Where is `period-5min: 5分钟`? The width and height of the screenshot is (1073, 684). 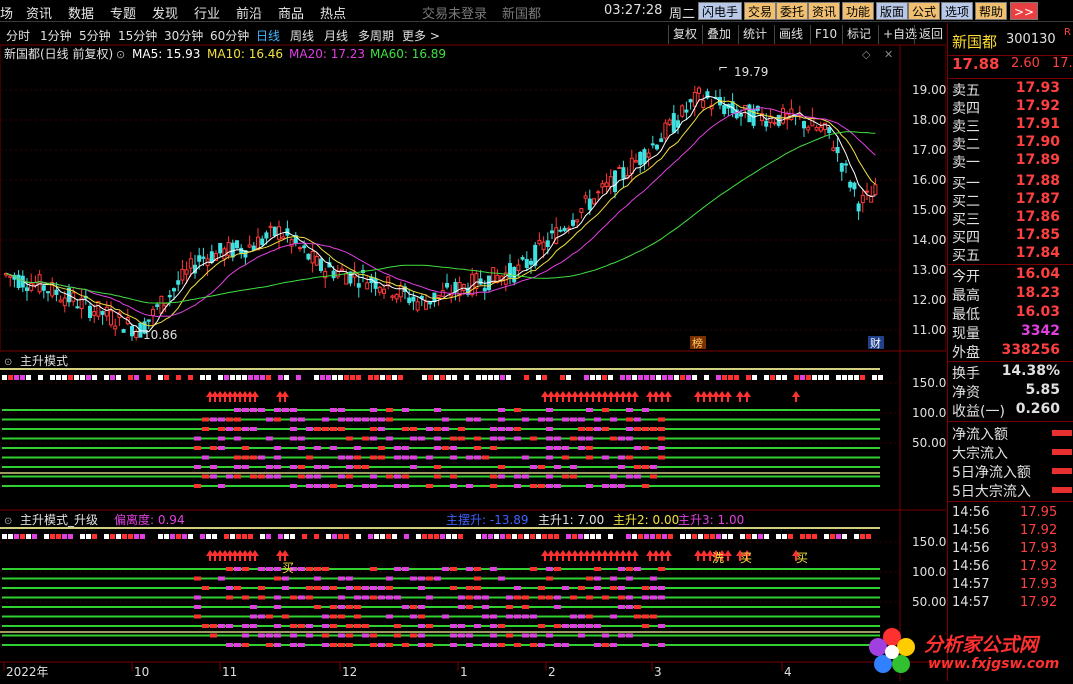 period-5min: 5分钟 is located at coordinates (95, 35).